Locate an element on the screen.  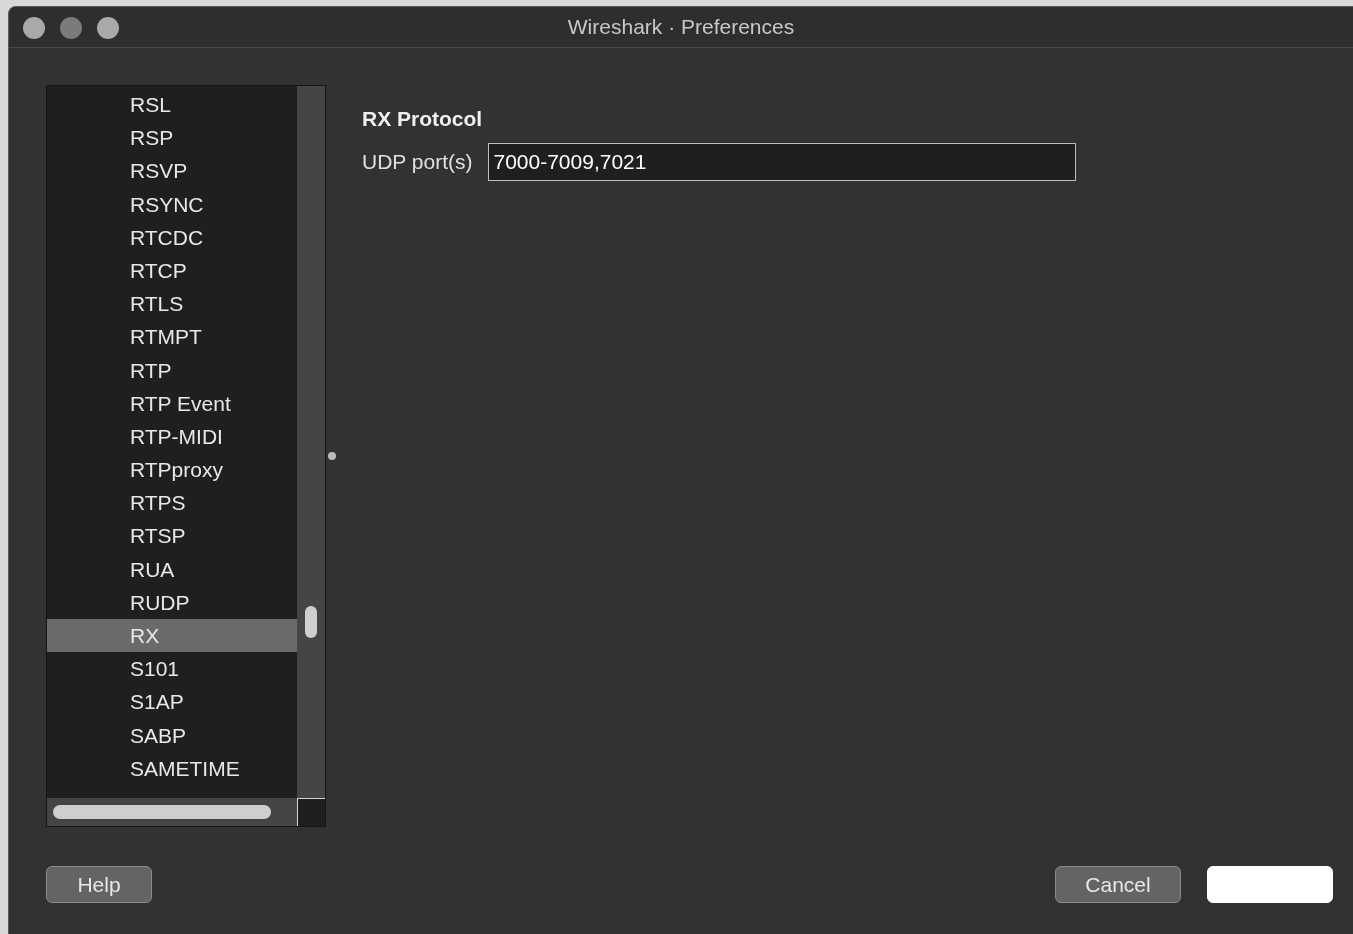
sidebar-item: RSP is located at coordinates (172, 138).